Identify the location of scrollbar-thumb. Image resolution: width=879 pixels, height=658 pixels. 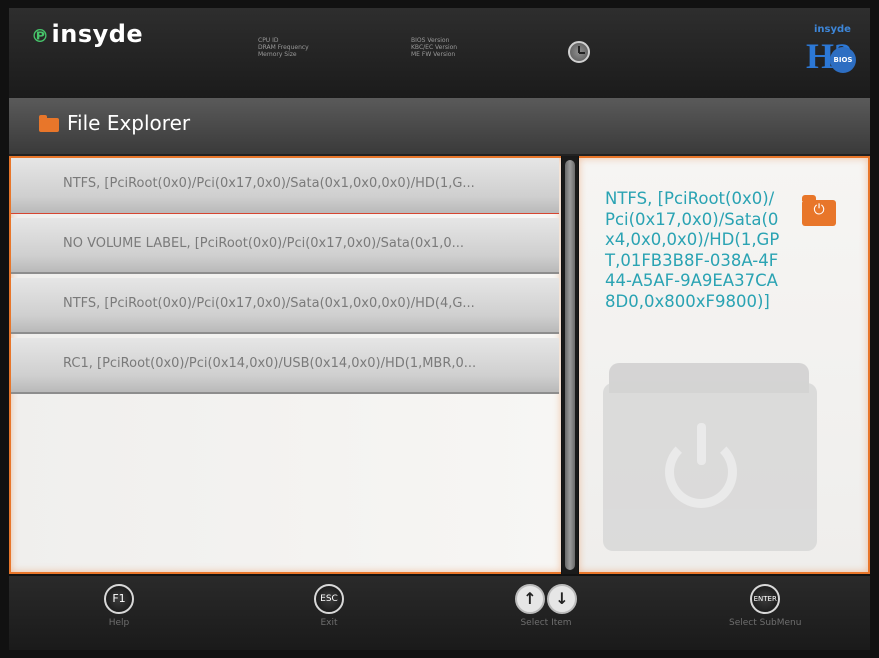
(570, 365).